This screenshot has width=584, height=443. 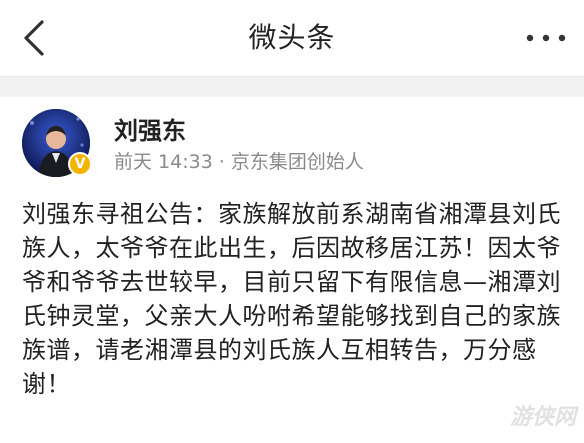 I want to click on more-dots-icon, so click(x=546, y=38).